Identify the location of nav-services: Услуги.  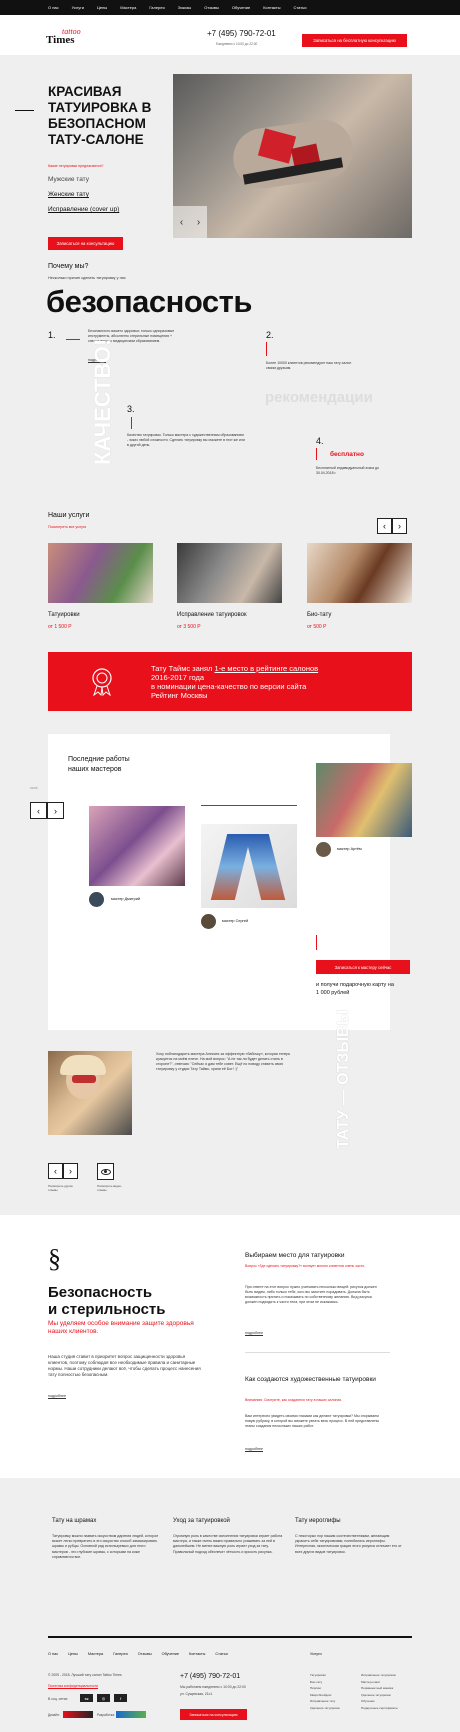
(78, 7).